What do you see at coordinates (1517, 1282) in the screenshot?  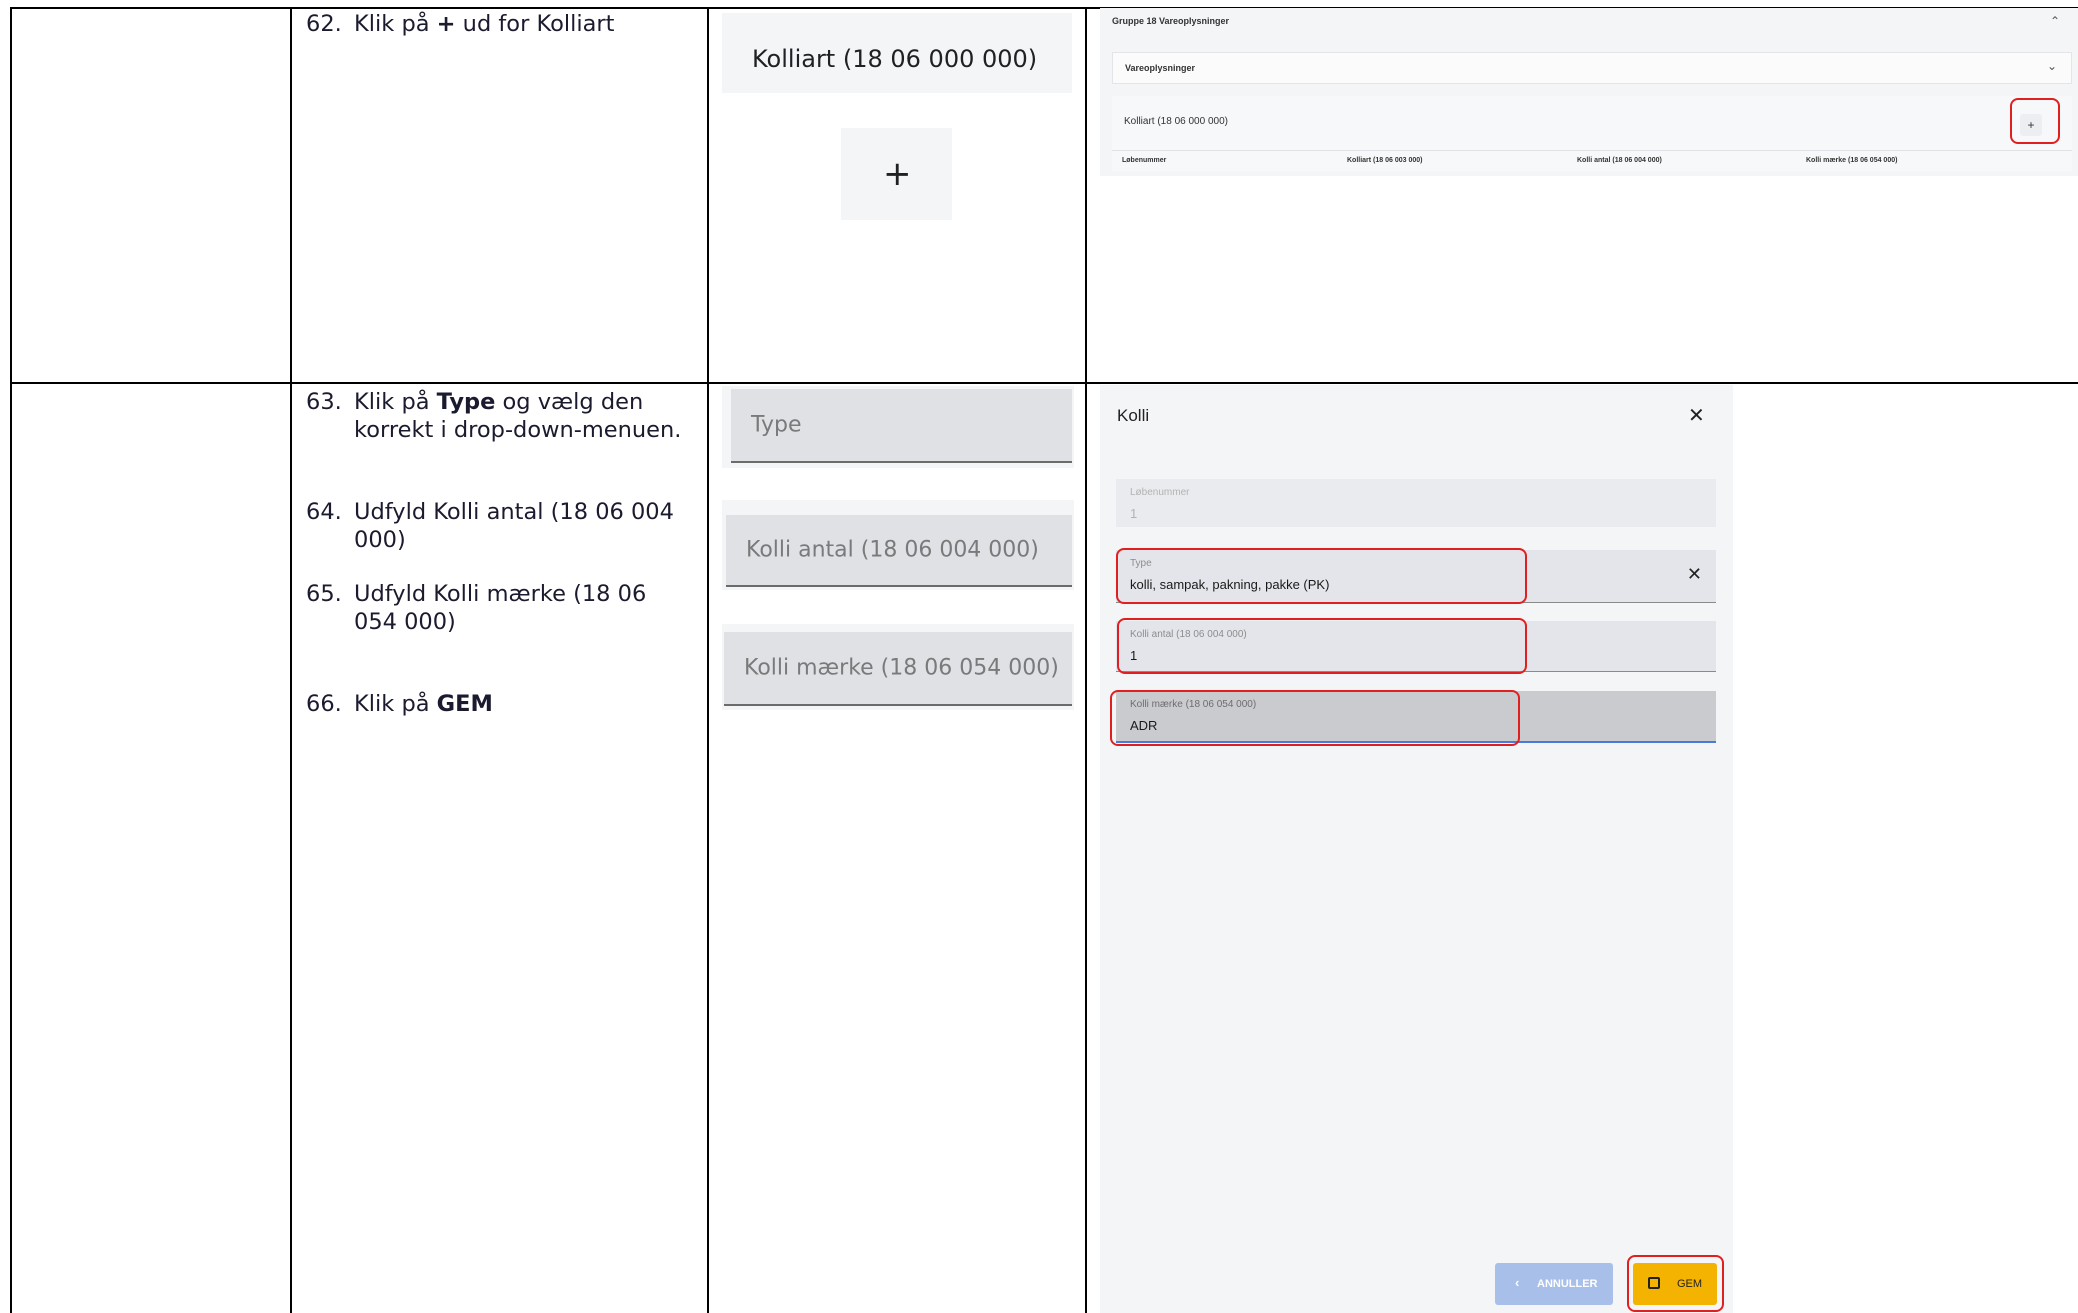 I see `chevron-left-icon: ‹` at bounding box center [1517, 1282].